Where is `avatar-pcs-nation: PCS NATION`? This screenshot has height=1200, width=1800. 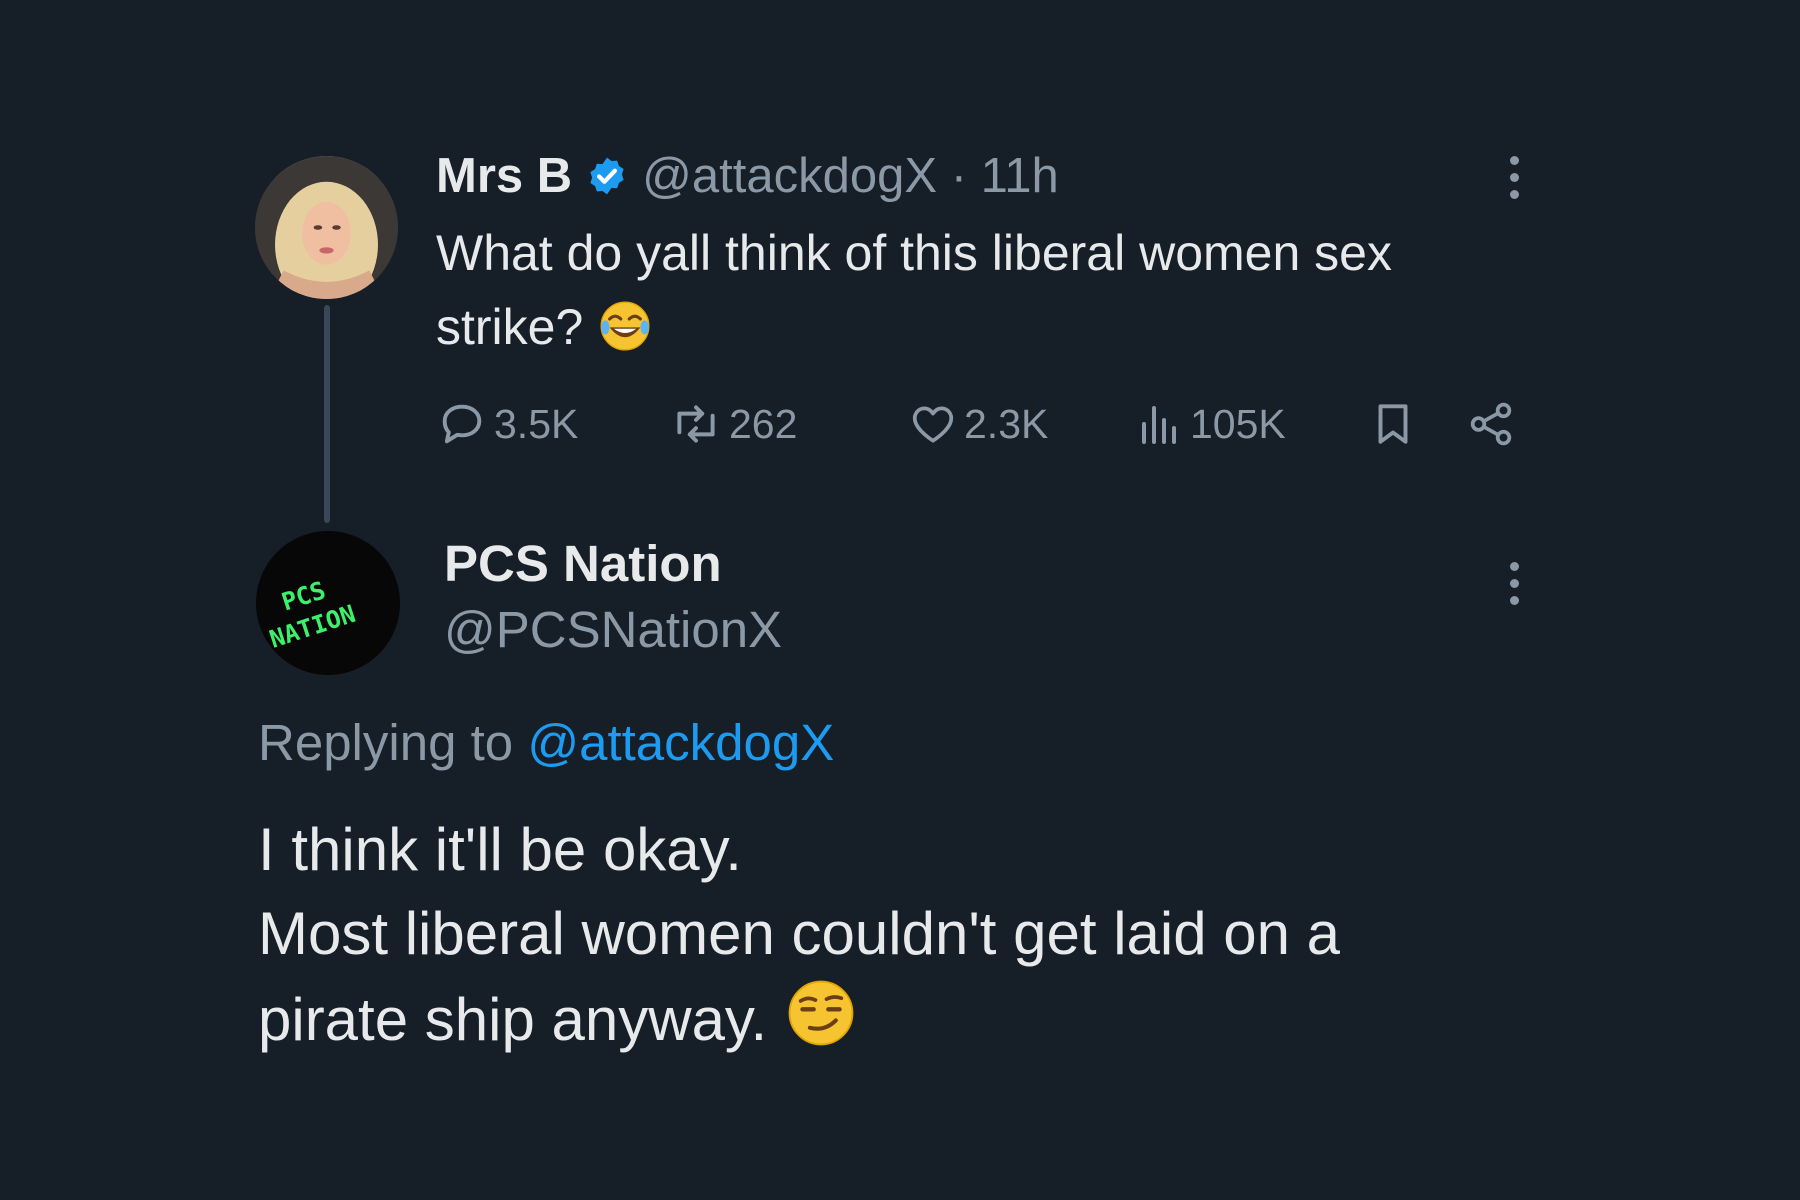
avatar-pcs-nation: PCS NATION is located at coordinates (328, 603).